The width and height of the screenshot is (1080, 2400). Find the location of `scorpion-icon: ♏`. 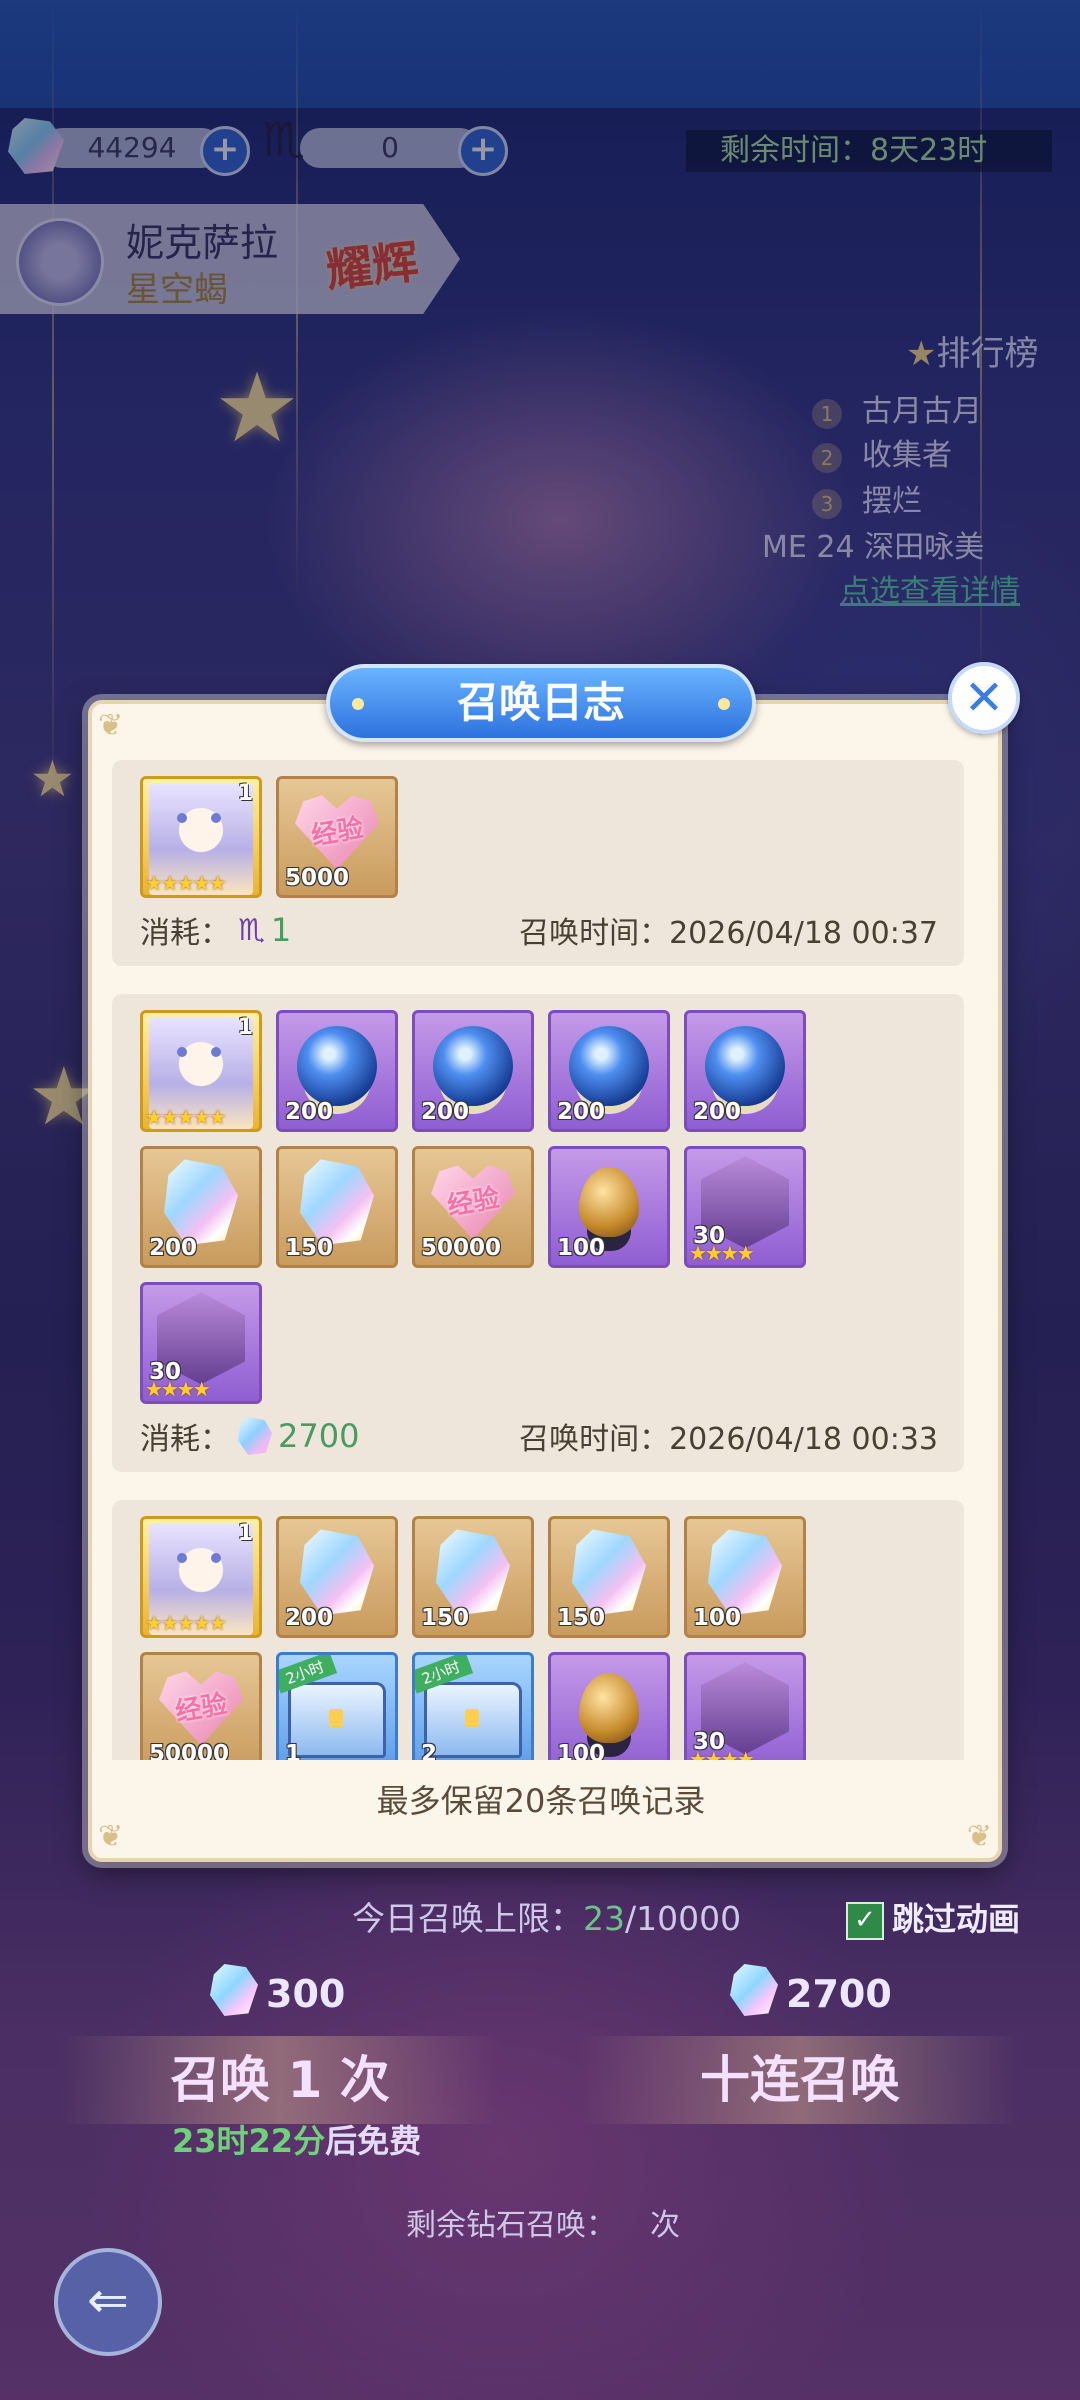

scorpion-icon: ♏ is located at coordinates (251, 930).